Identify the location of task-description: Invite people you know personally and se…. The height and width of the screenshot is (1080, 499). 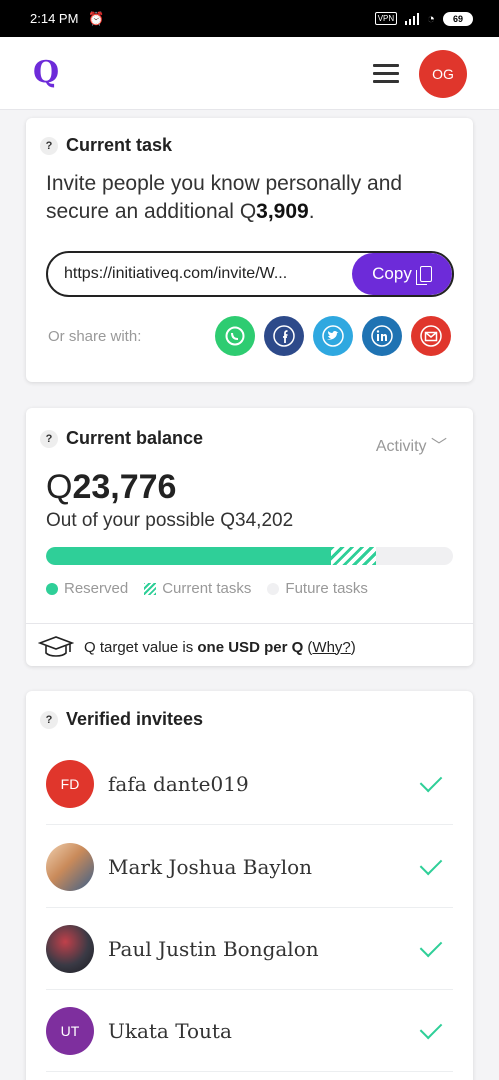
(224, 197).